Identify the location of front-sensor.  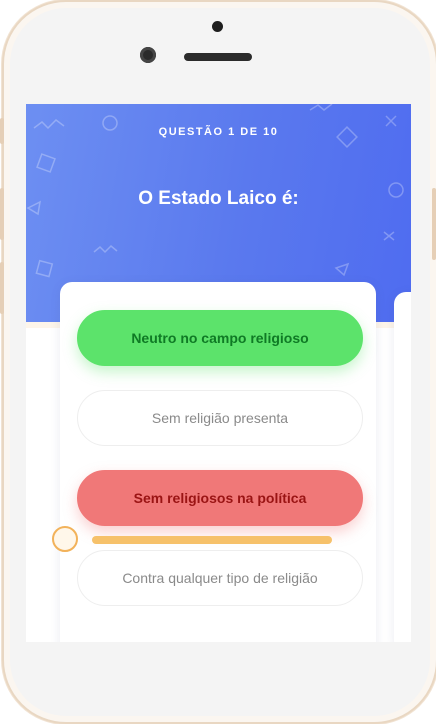
(217, 26).